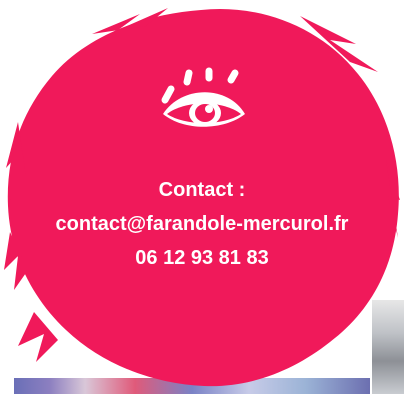 This screenshot has width=404, height=394. I want to click on contact-phone-link: 06 12 93 81 83, so click(202, 258).